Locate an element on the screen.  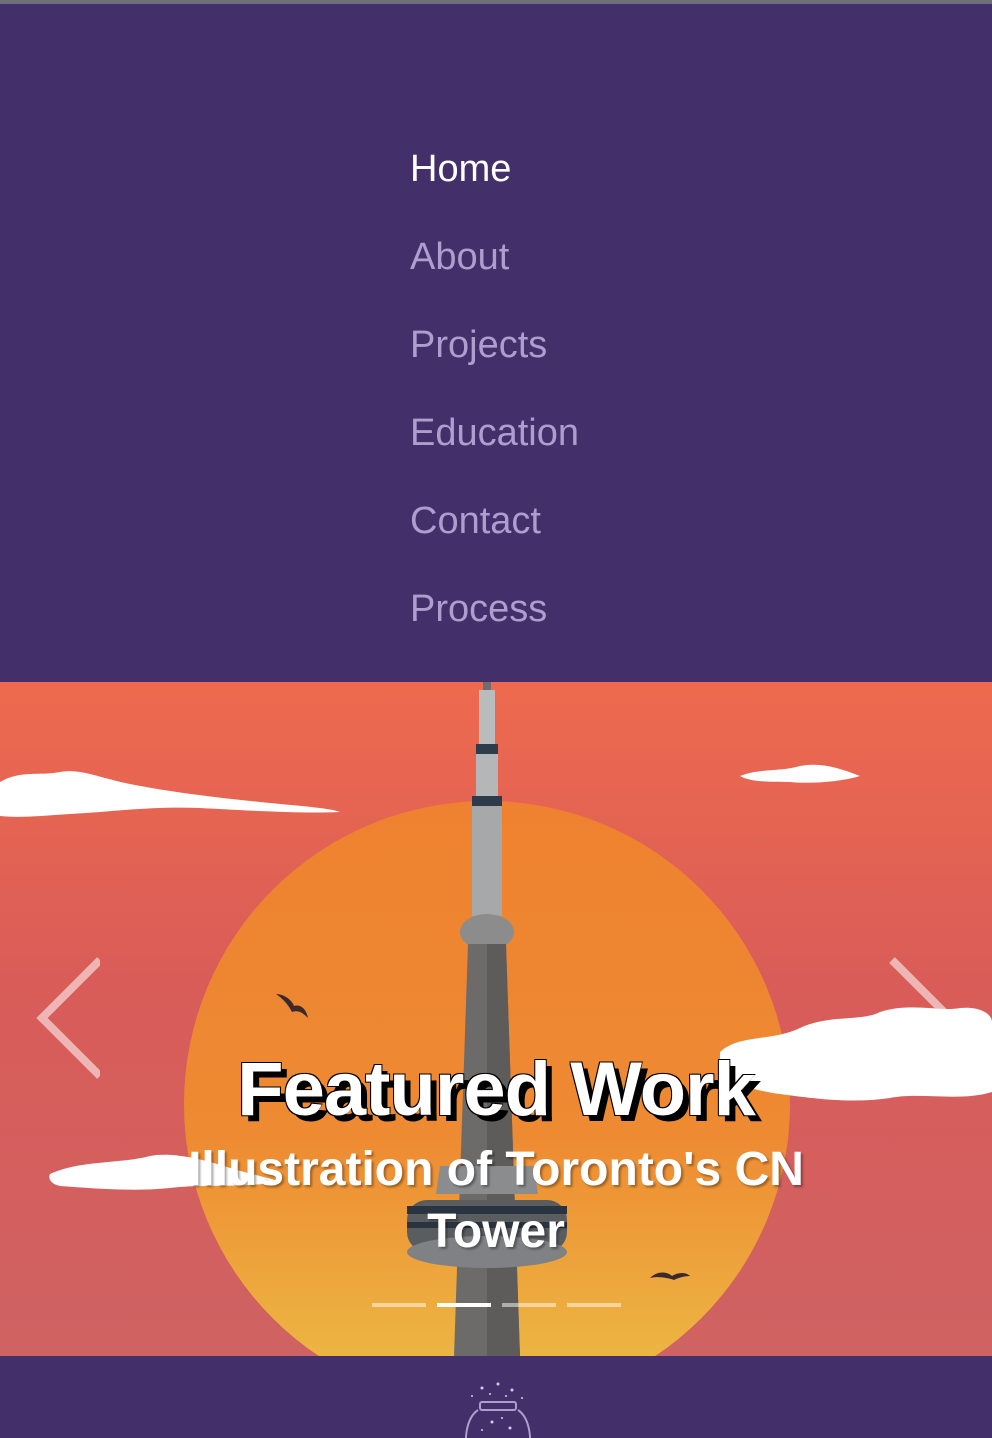
nav-item-home: Home is located at coordinates (494, 181).